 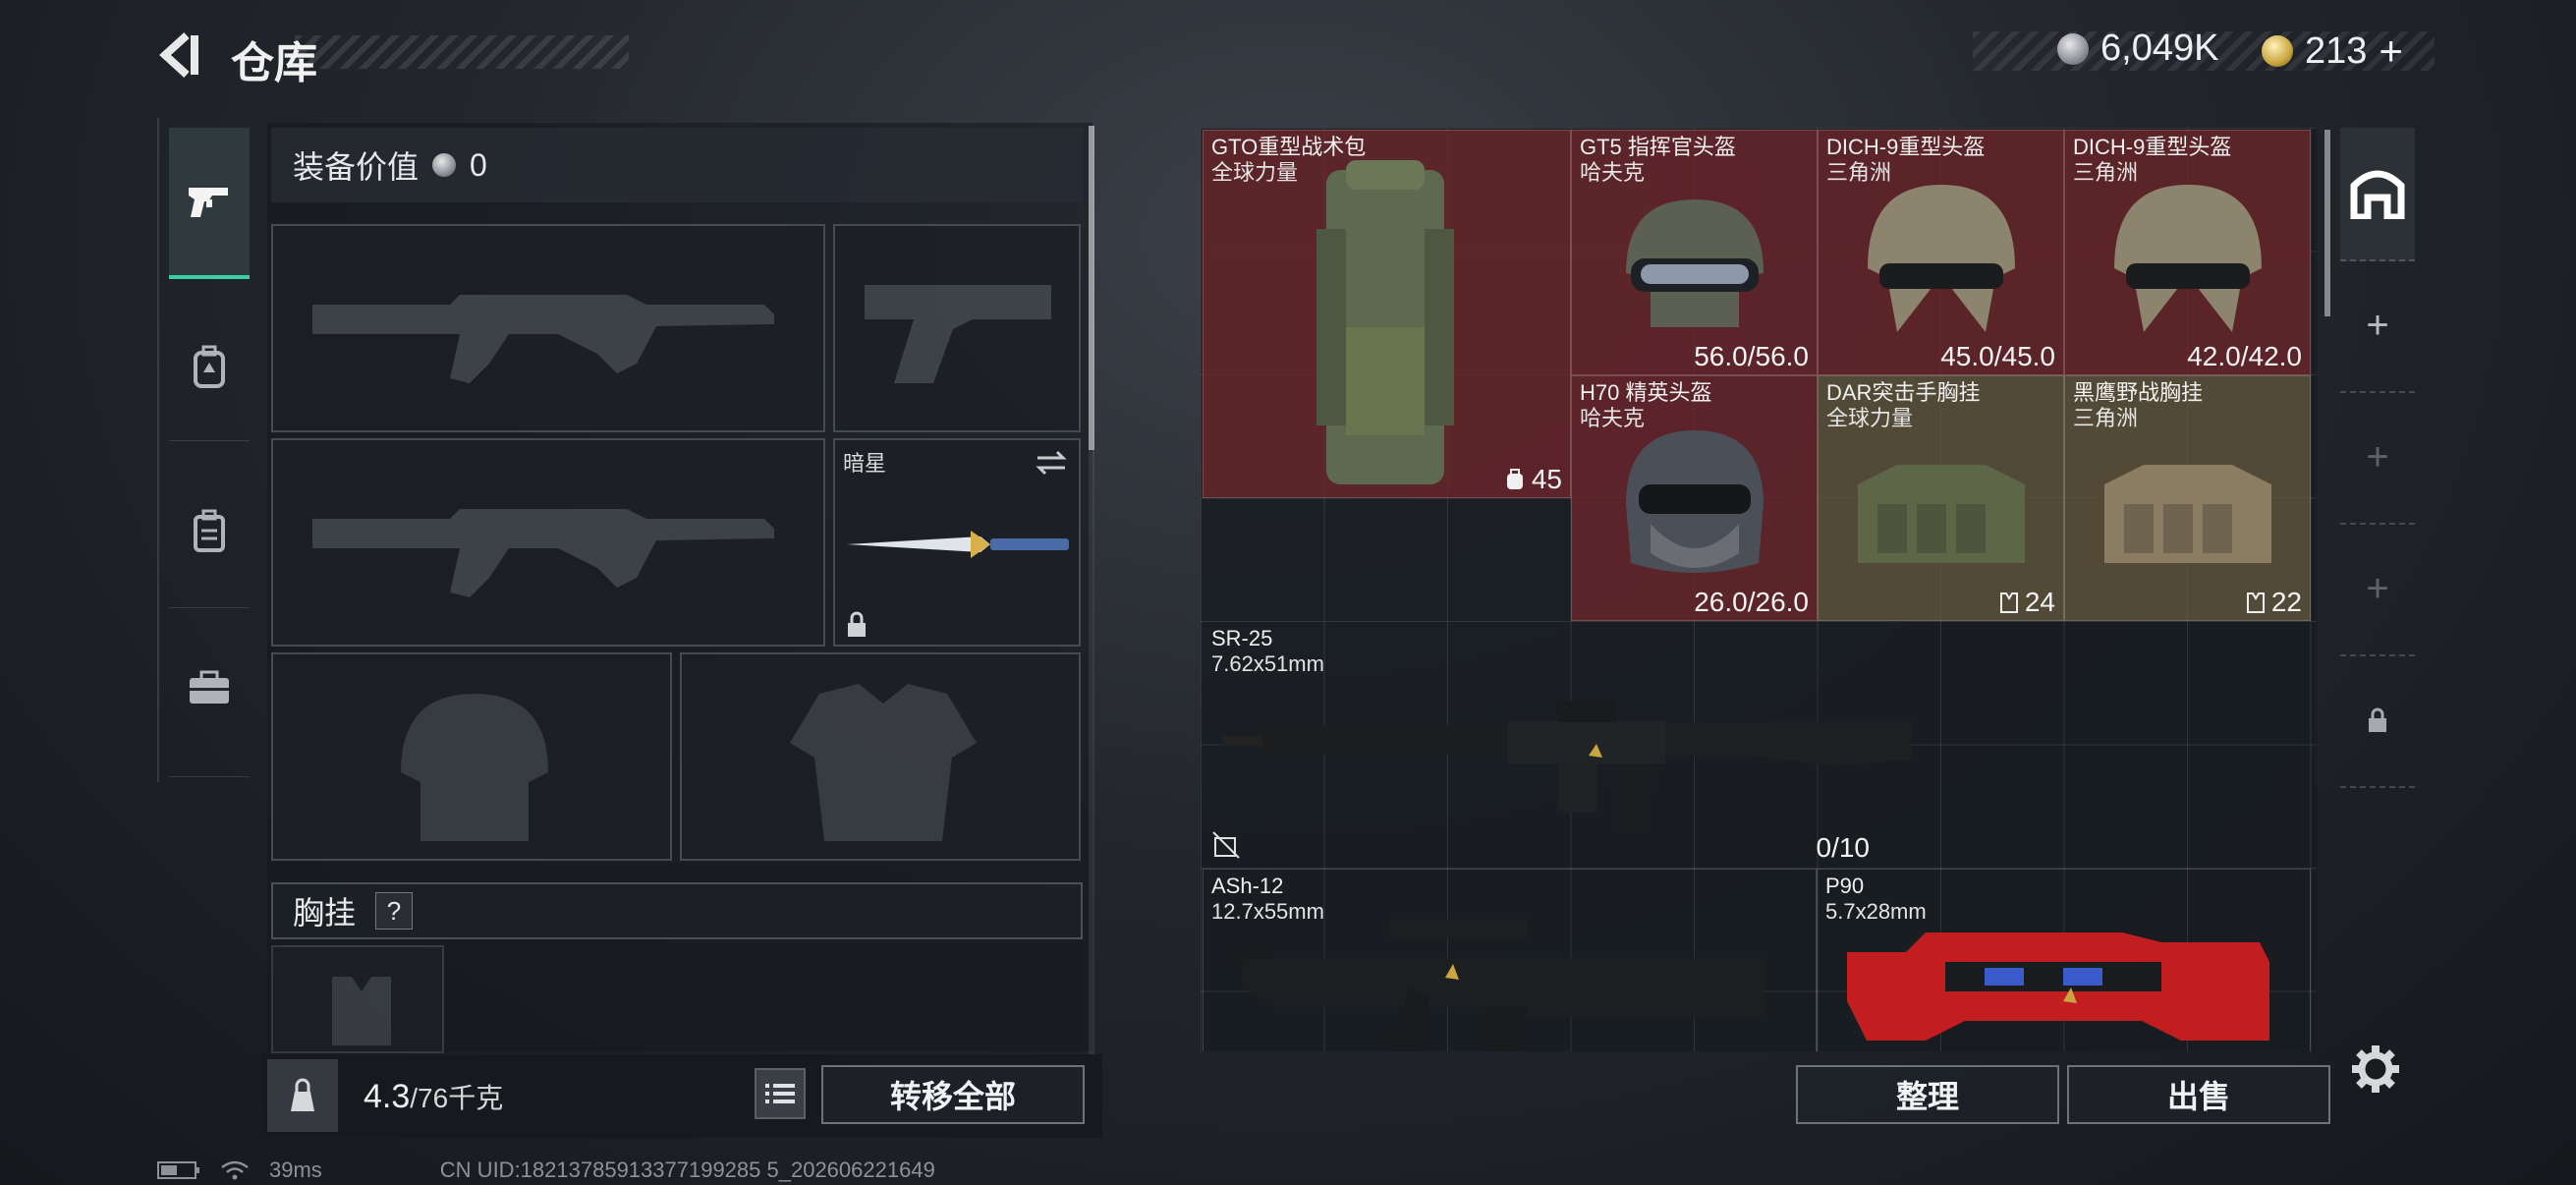 I want to click on settings-button, so click(x=2375, y=1069).